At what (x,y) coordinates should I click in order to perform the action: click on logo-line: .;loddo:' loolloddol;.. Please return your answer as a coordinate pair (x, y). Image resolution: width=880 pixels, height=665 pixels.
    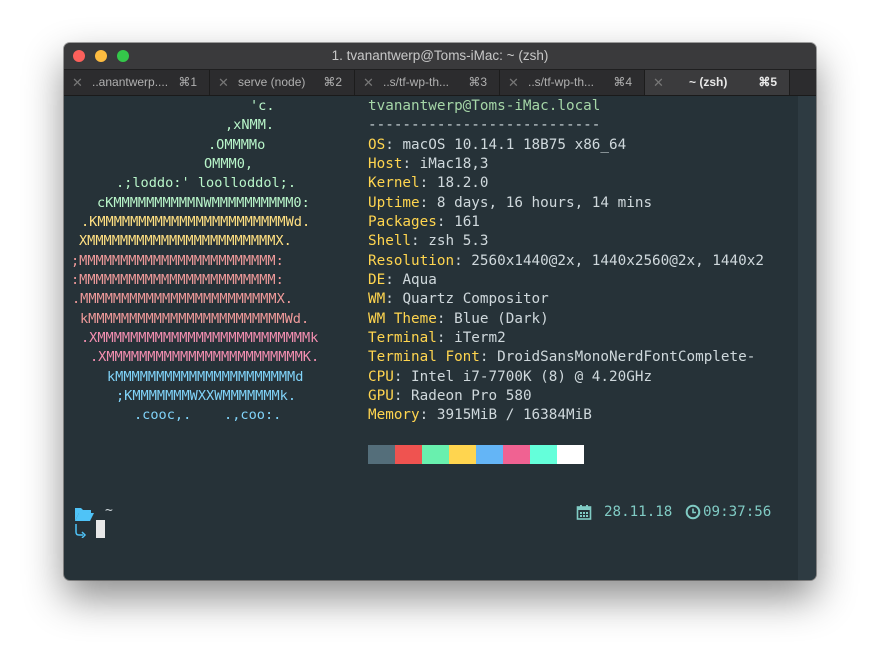
    Looking at the image, I should click on (206, 183).